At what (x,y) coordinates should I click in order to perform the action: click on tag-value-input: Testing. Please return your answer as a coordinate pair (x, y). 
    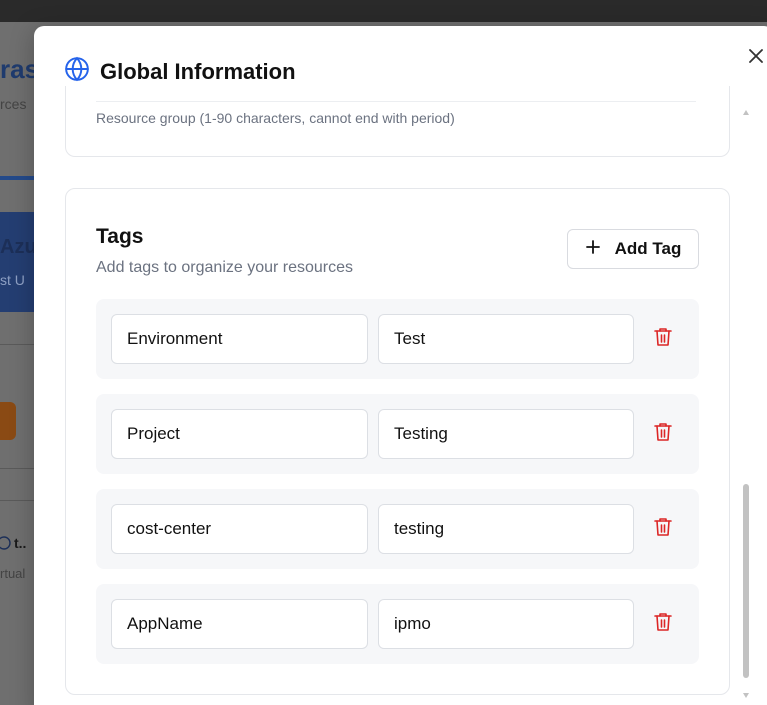
    Looking at the image, I should click on (506, 434).